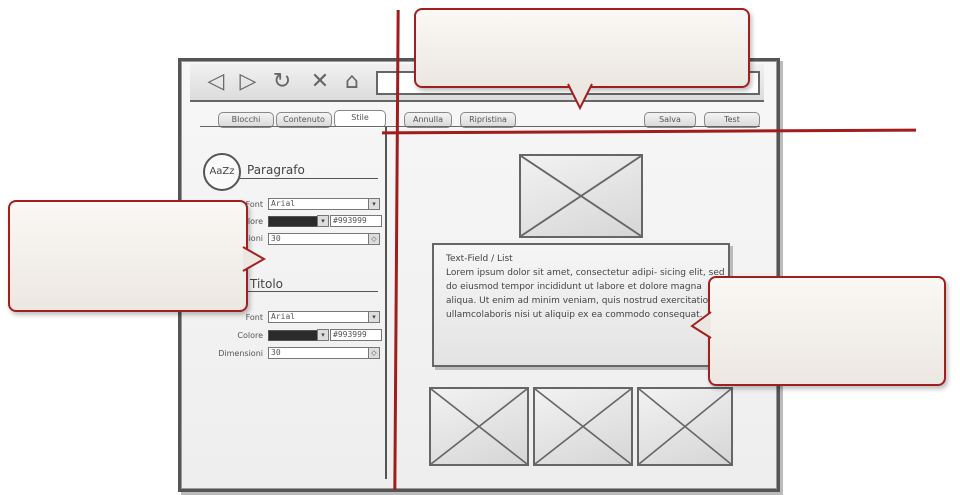 The height and width of the screenshot is (495, 960). What do you see at coordinates (320, 239) in the screenshot?
I see `paragrafo-dimensioni-stepper: 30` at bounding box center [320, 239].